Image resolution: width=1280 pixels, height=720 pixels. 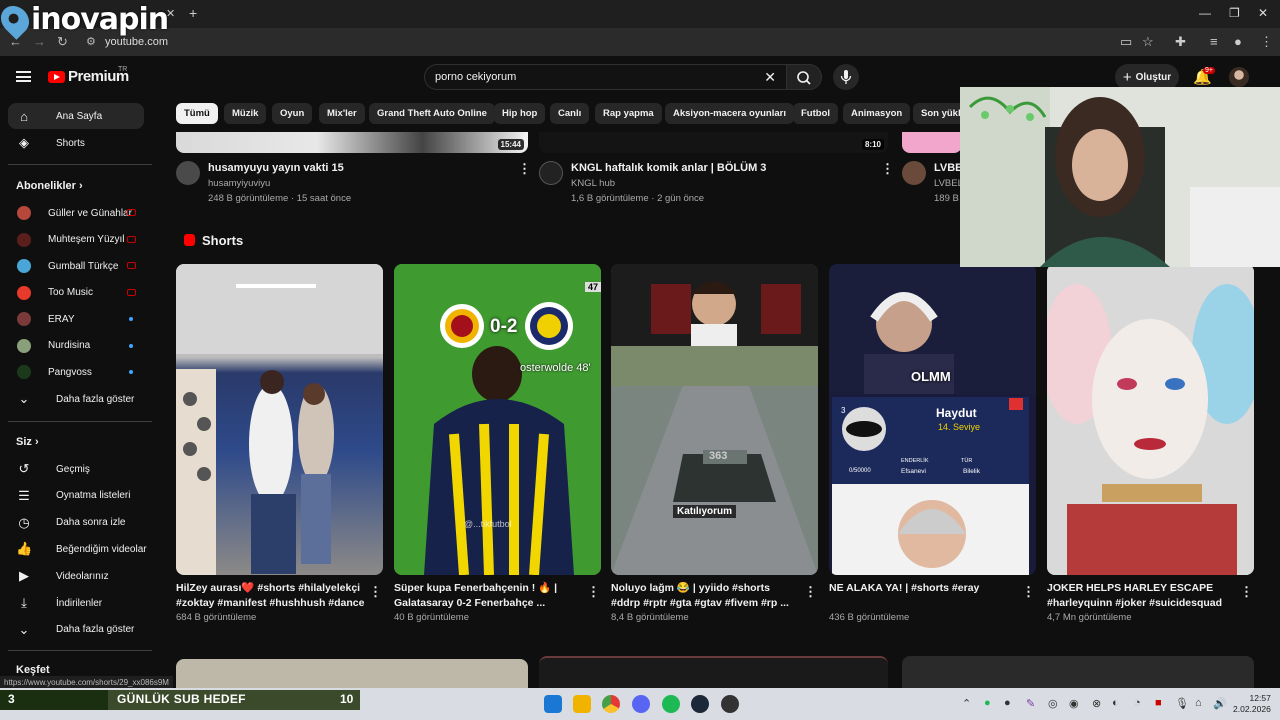 I want to click on extensions-icon: ✚, so click(x=1180, y=42).